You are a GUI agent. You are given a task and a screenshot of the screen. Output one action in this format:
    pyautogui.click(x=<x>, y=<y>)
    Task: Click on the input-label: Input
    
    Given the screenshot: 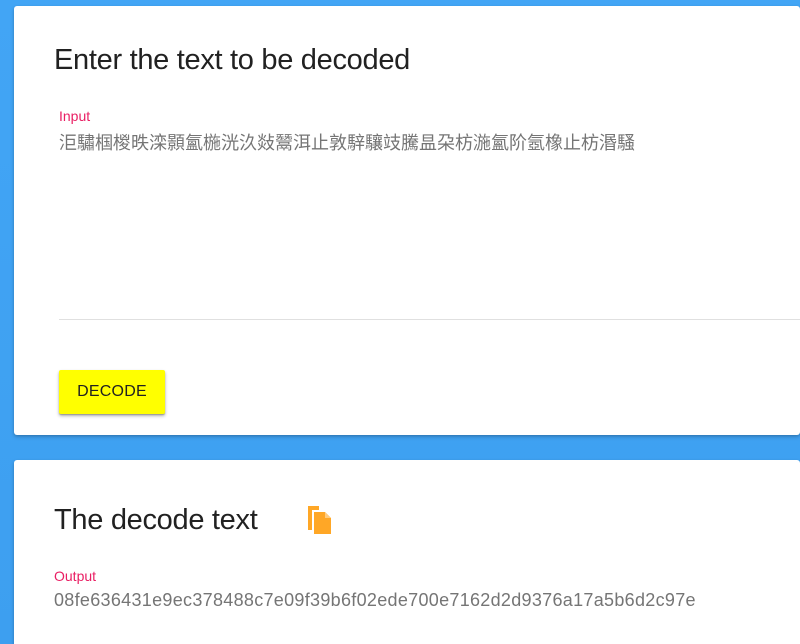 What is the action you would take?
    pyautogui.click(x=75, y=116)
    